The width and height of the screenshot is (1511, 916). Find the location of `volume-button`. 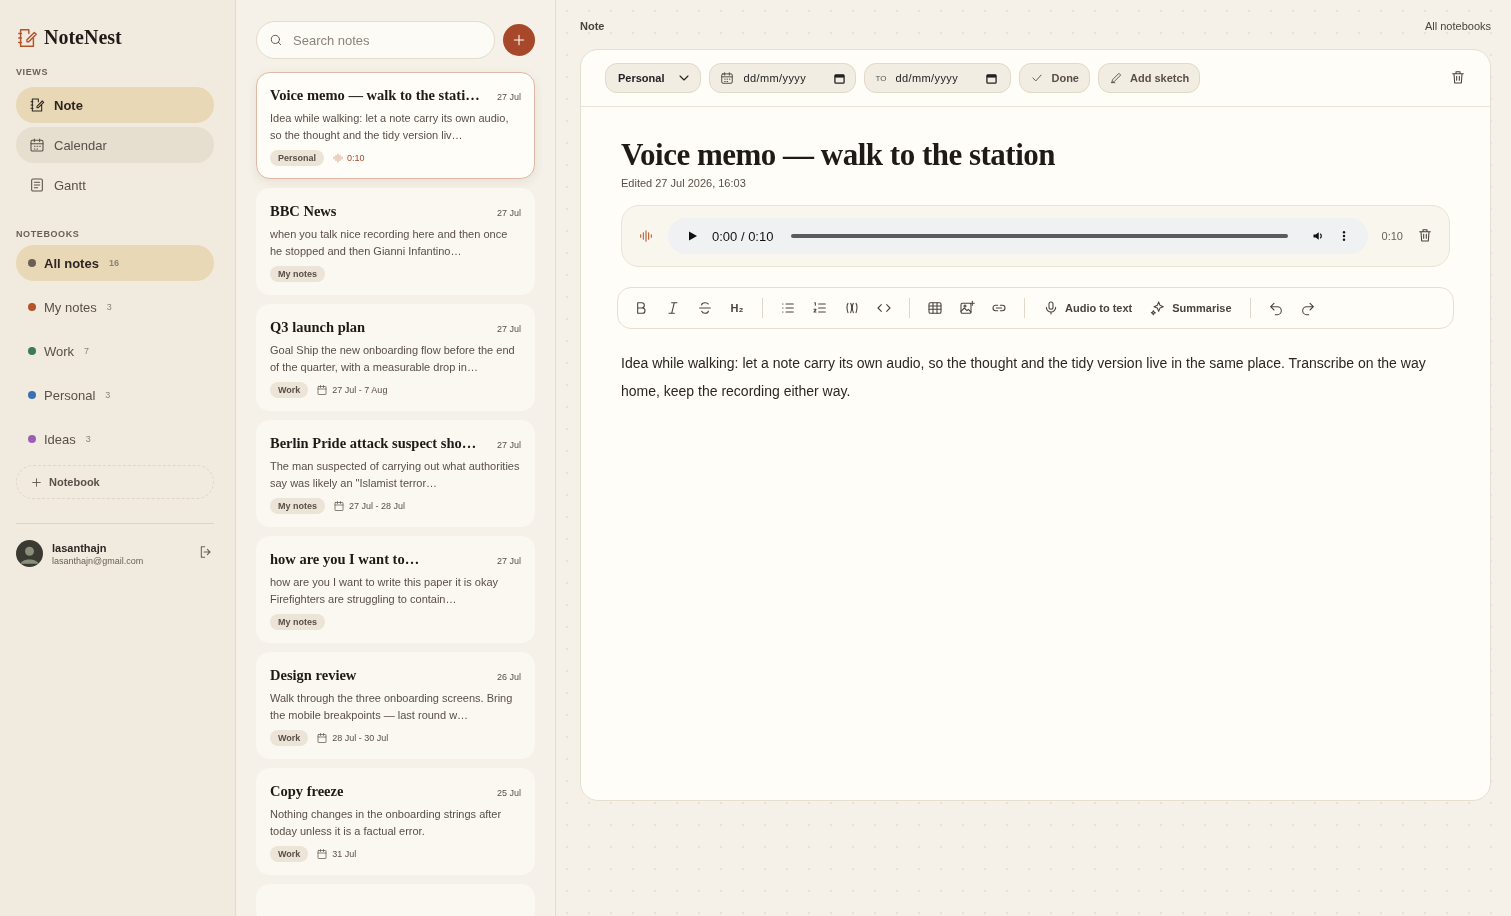

volume-button is located at coordinates (1317, 236).